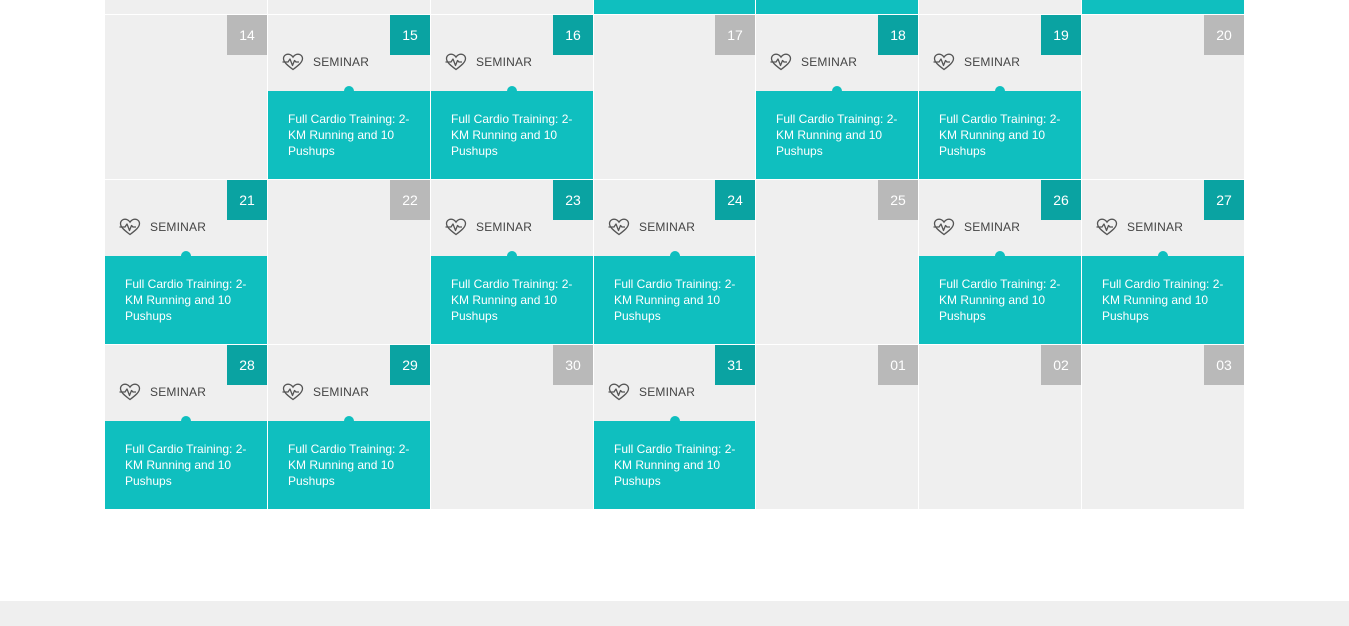 The width and height of the screenshot is (1349, 626). I want to click on calendar-day-cell: 14, so click(186, 97).